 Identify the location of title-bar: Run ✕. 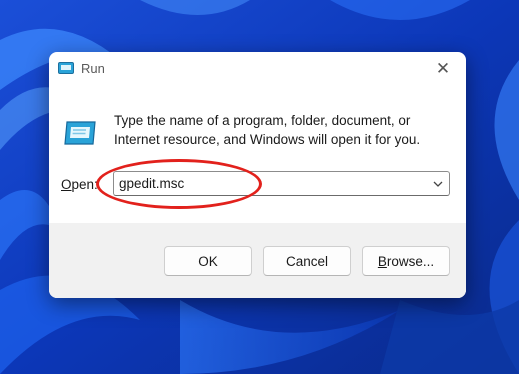
(257, 69).